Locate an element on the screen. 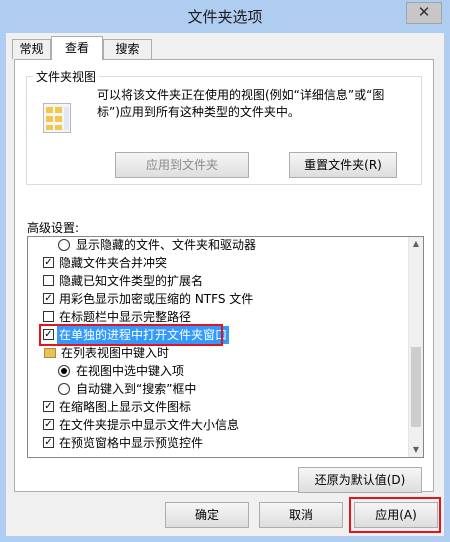 This screenshot has width=450, height=542. apply-to-folders-button: 应用到文件夹 is located at coordinates (182, 165).